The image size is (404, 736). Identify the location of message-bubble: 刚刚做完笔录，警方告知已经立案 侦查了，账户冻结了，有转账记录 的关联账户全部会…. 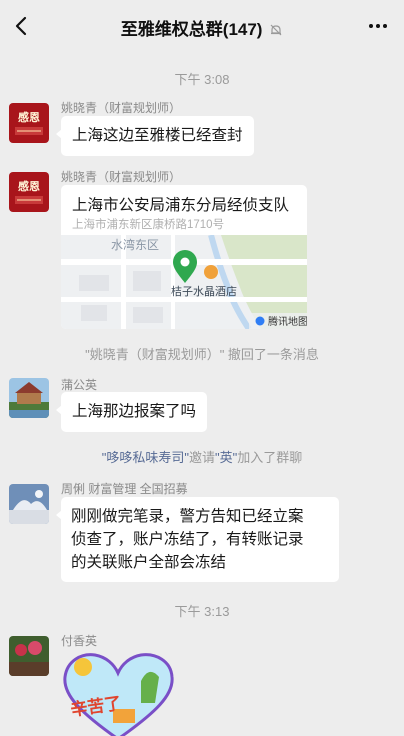
(197, 539).